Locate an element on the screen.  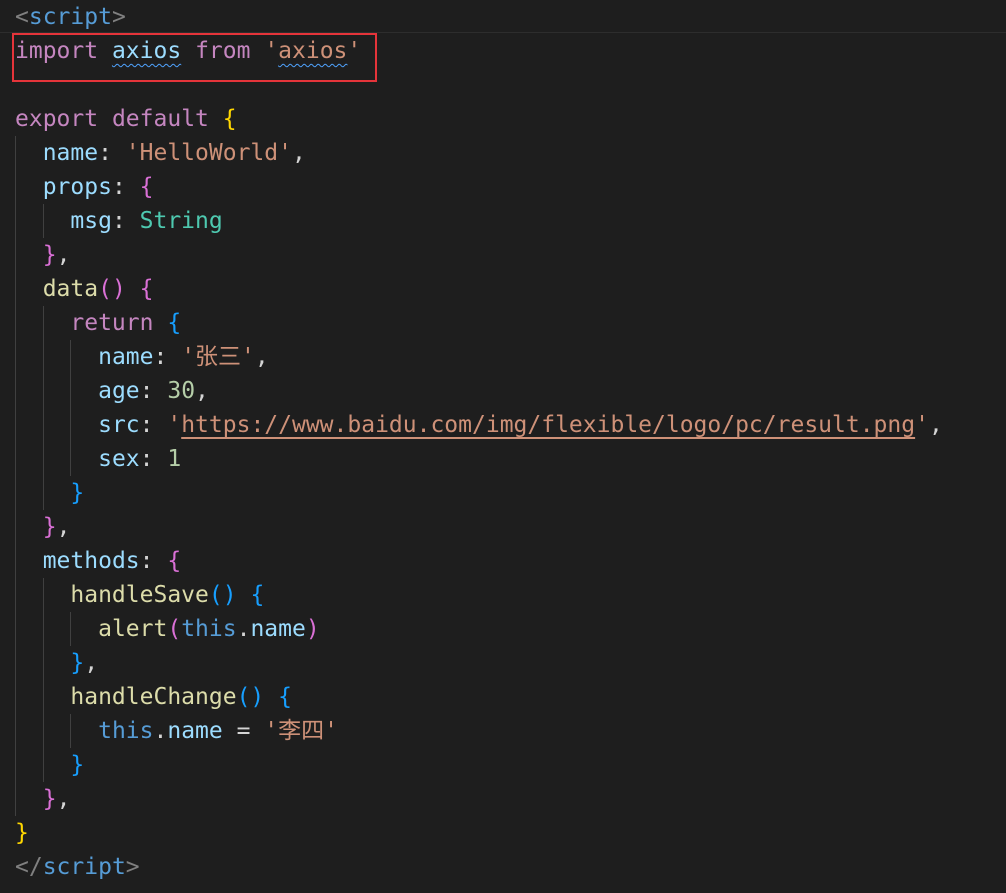
code-line: data() { is located at coordinates (503, 289).